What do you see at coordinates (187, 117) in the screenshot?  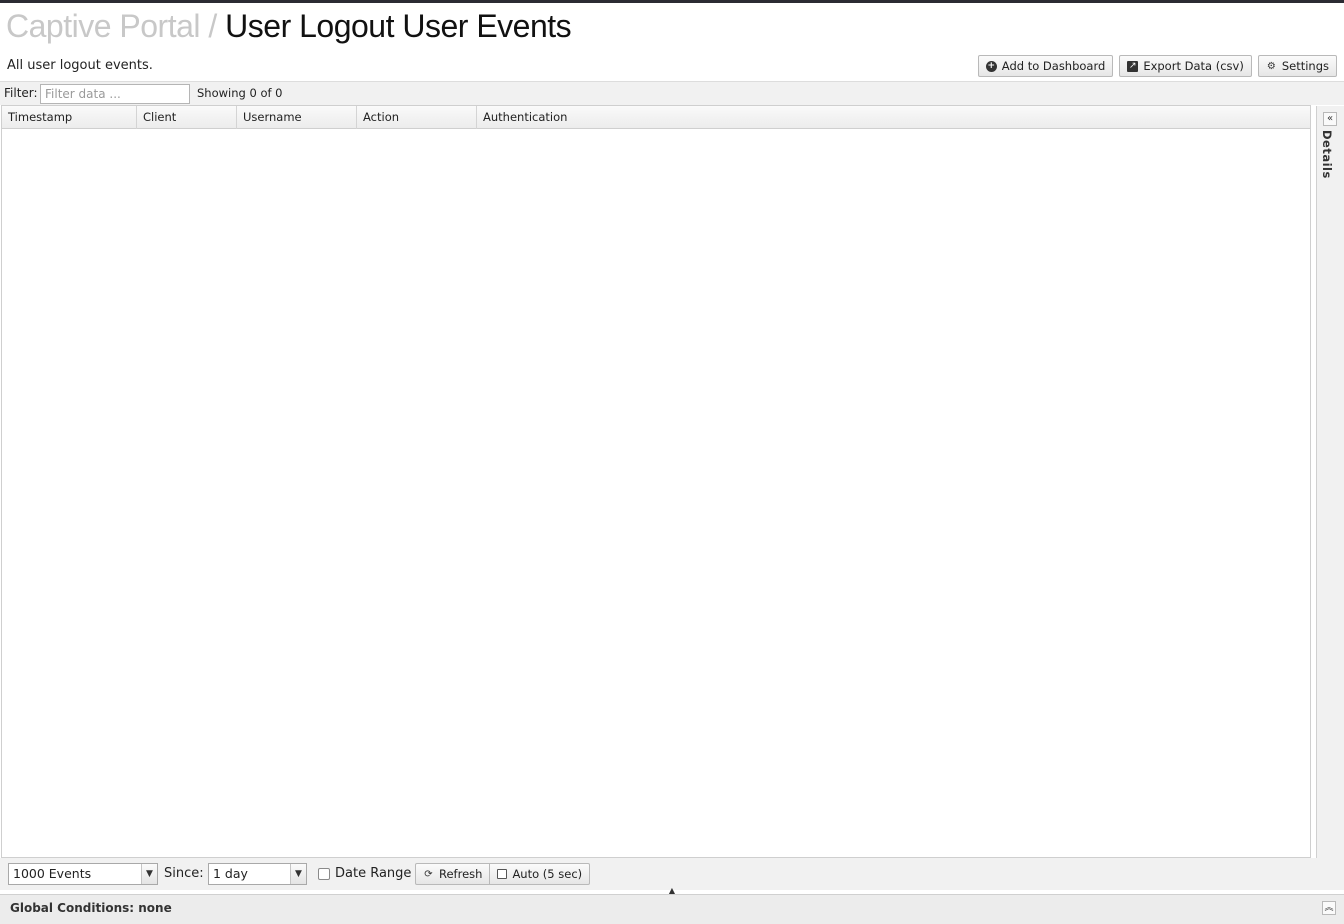 I see `column-header-client: Client` at bounding box center [187, 117].